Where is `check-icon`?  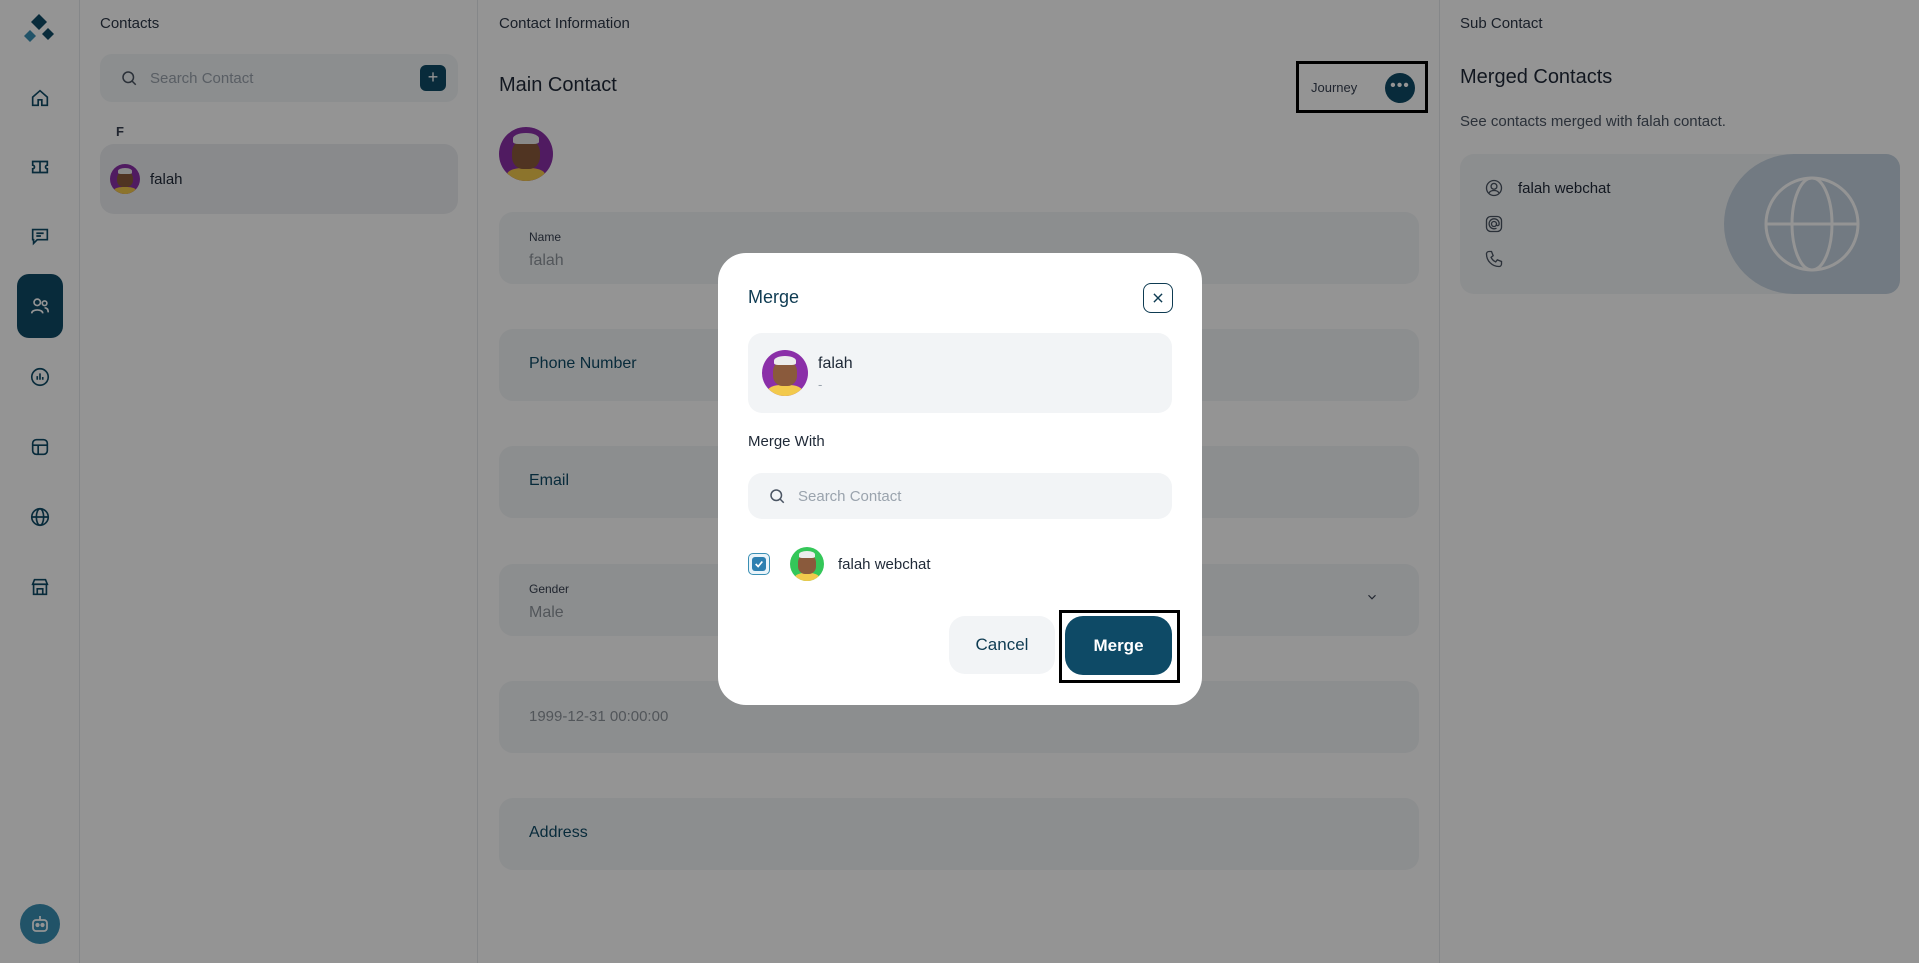
check-icon is located at coordinates (759, 564).